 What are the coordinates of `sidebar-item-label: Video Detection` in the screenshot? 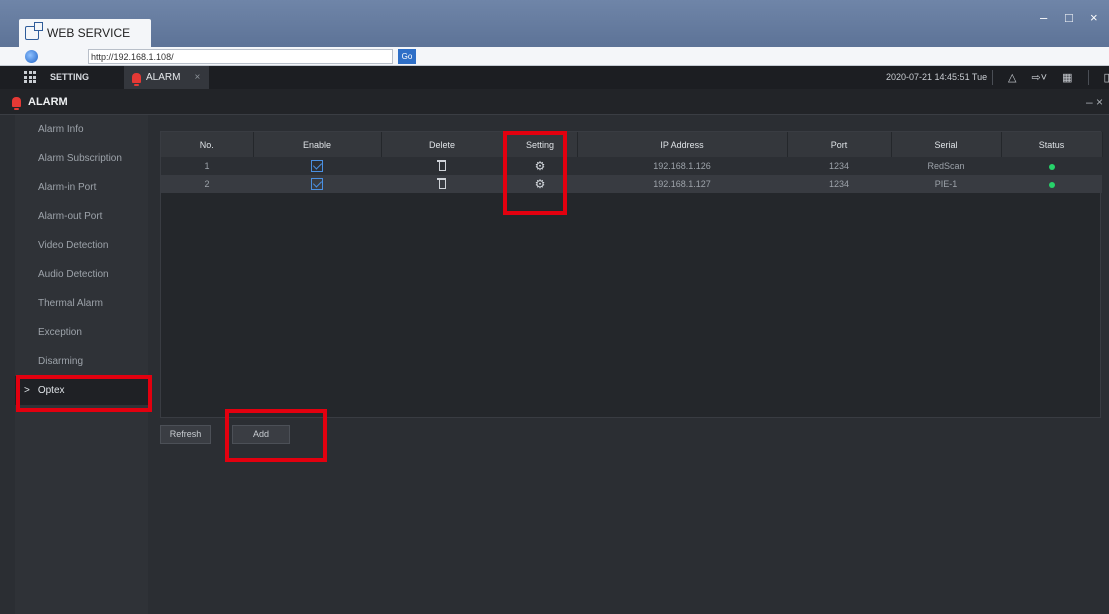 It's located at (73, 245).